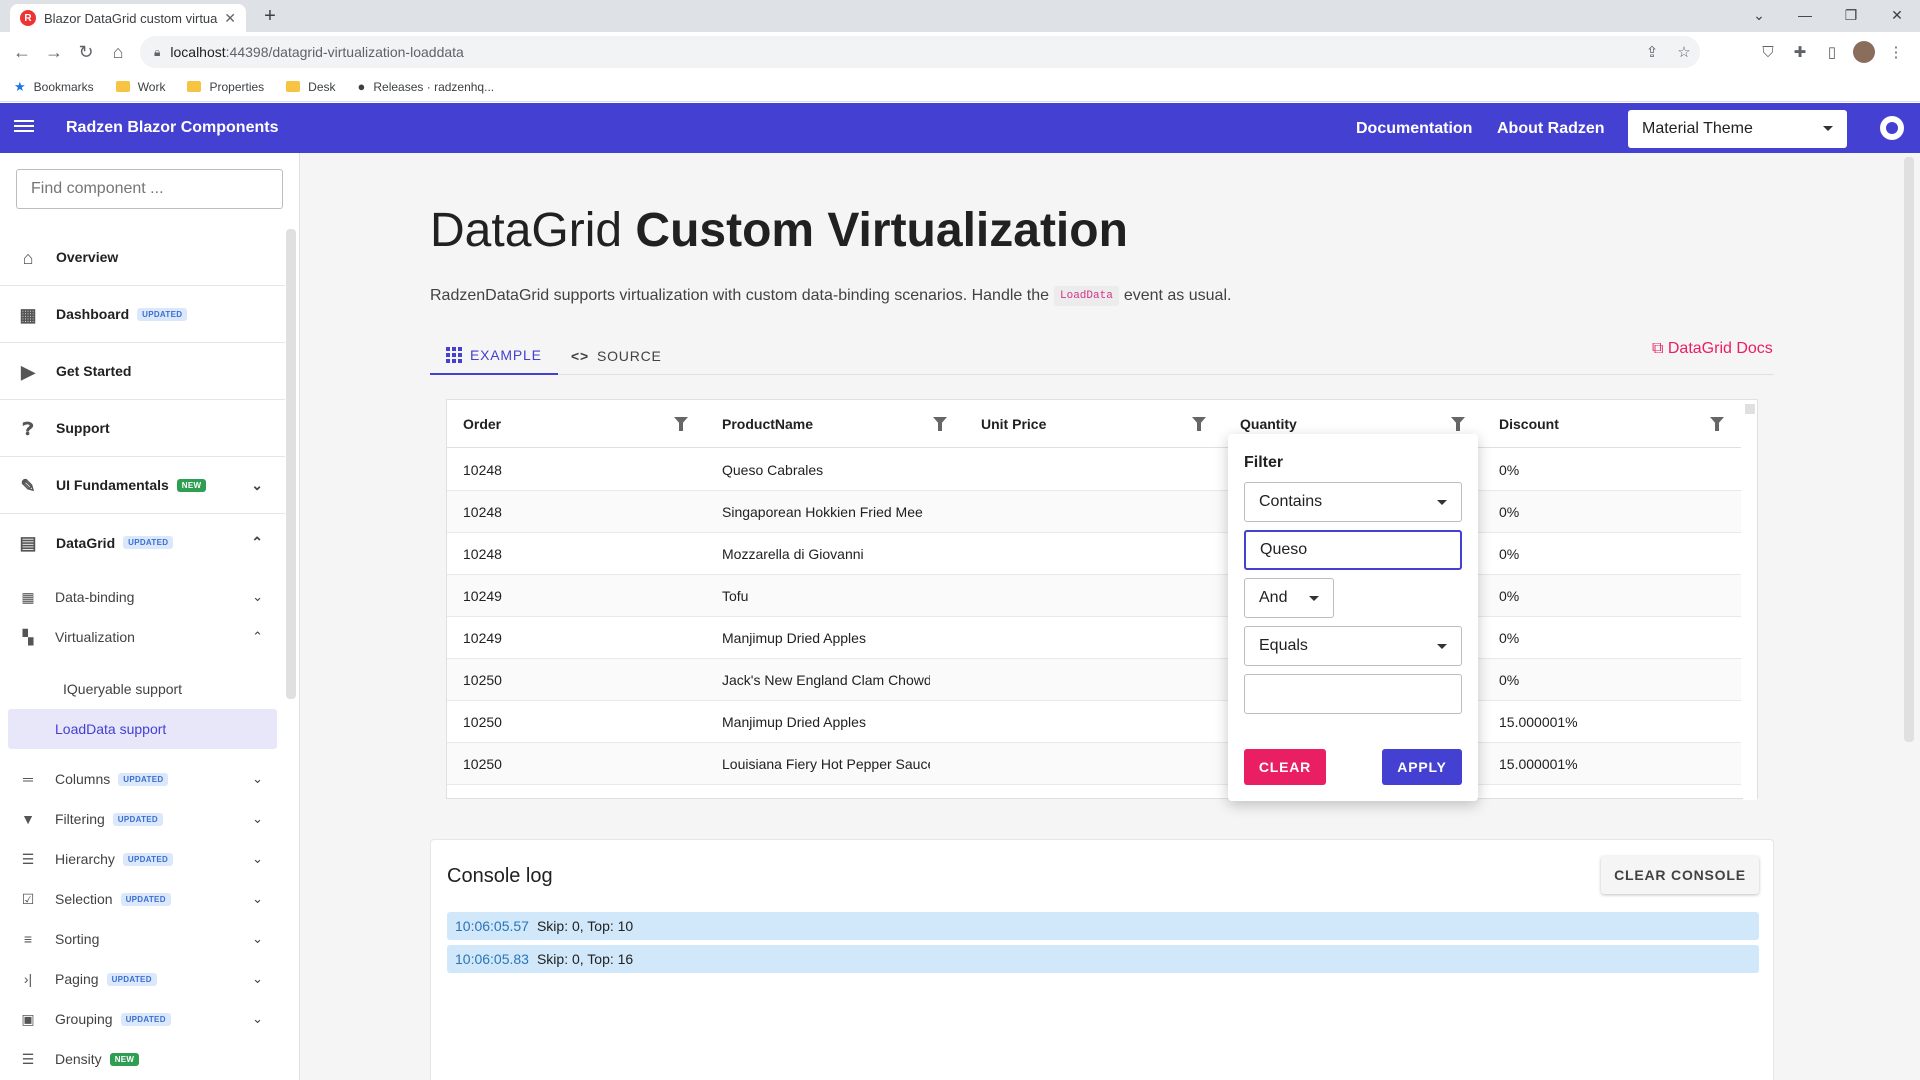  I want to click on sidebar-item-label: Virtualization, so click(95, 637).